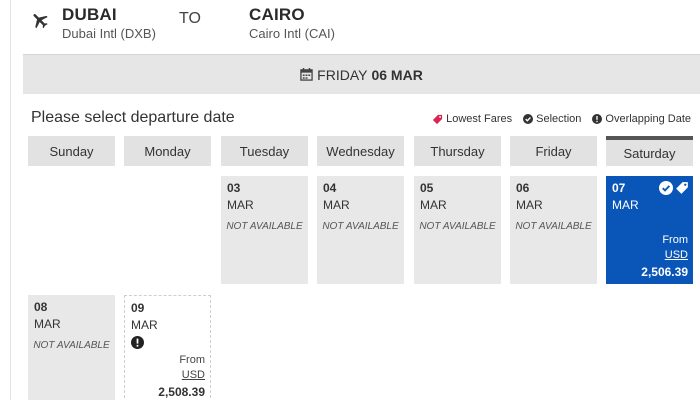 Image resolution: width=700 pixels, height=400 pixels. What do you see at coordinates (292, 33) in the screenshot?
I see `destination-airport: Cairo Intl (CAI)` at bounding box center [292, 33].